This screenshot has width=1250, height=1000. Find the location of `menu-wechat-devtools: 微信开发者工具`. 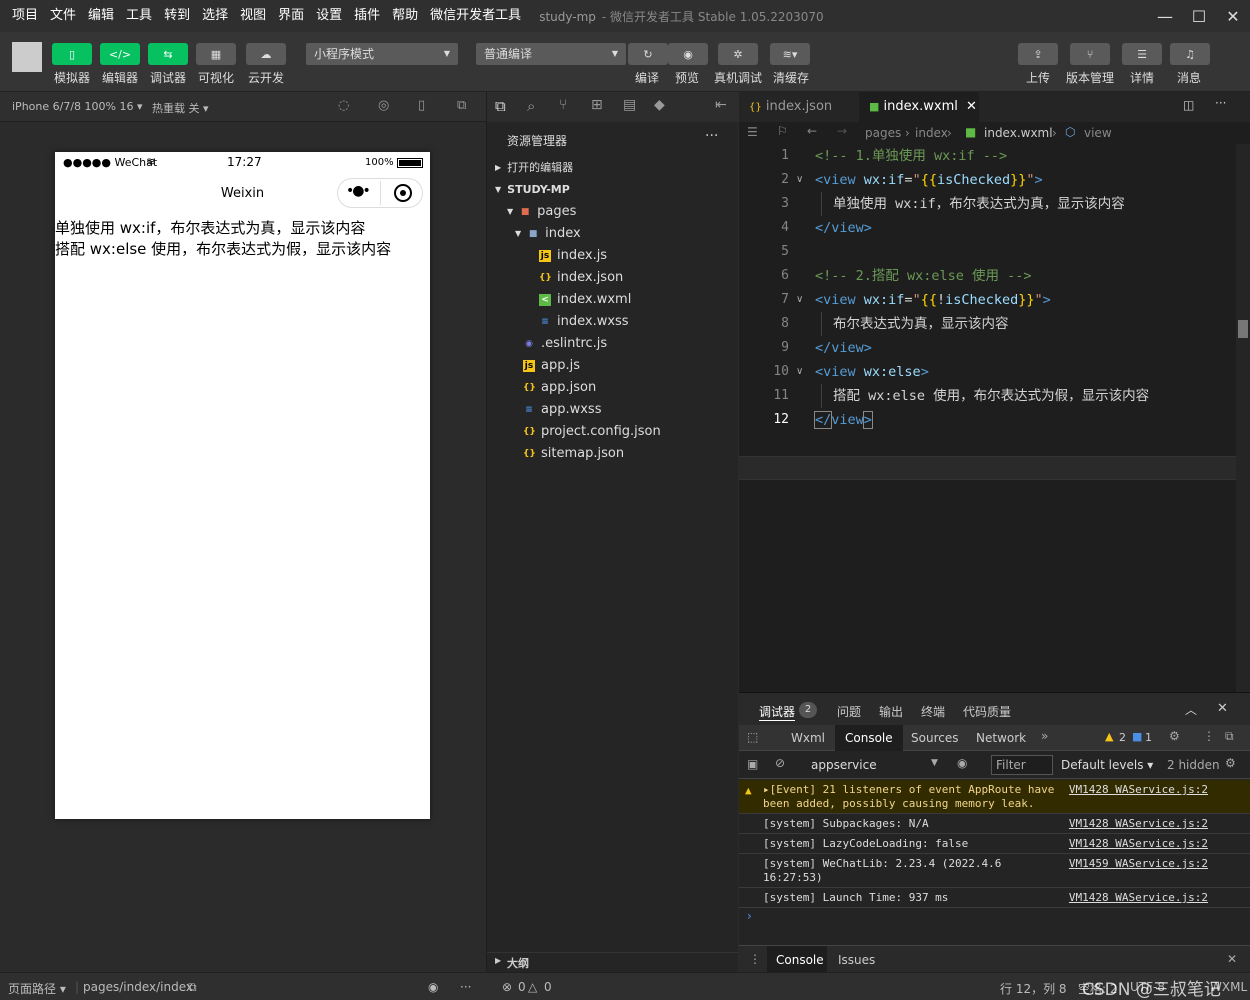

menu-wechat-devtools: 微信开发者工具 is located at coordinates (475, 16).